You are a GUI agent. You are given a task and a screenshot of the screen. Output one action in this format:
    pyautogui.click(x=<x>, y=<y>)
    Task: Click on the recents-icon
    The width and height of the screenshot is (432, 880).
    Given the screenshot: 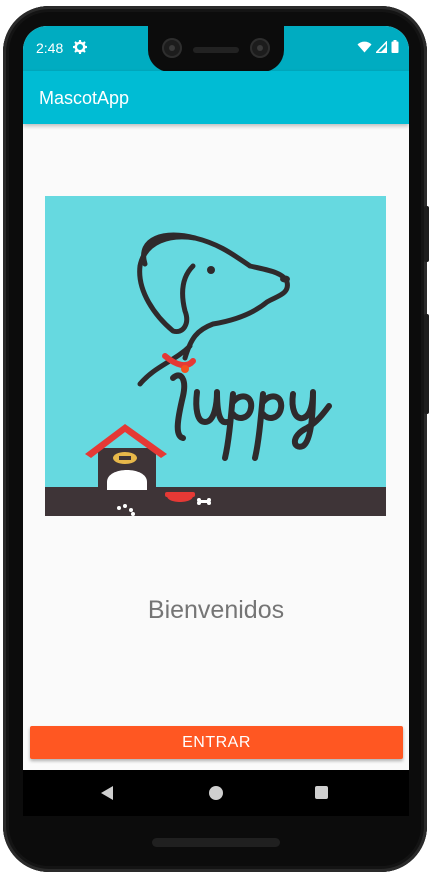 What is the action you would take?
    pyautogui.click(x=321, y=792)
    